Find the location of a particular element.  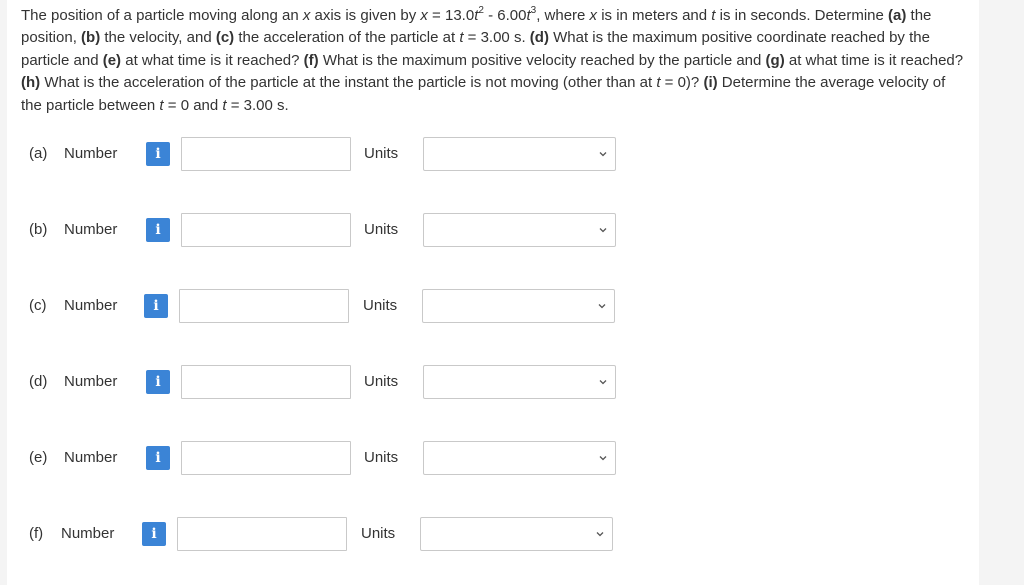

units-label-d: Units is located at coordinates (381, 381).